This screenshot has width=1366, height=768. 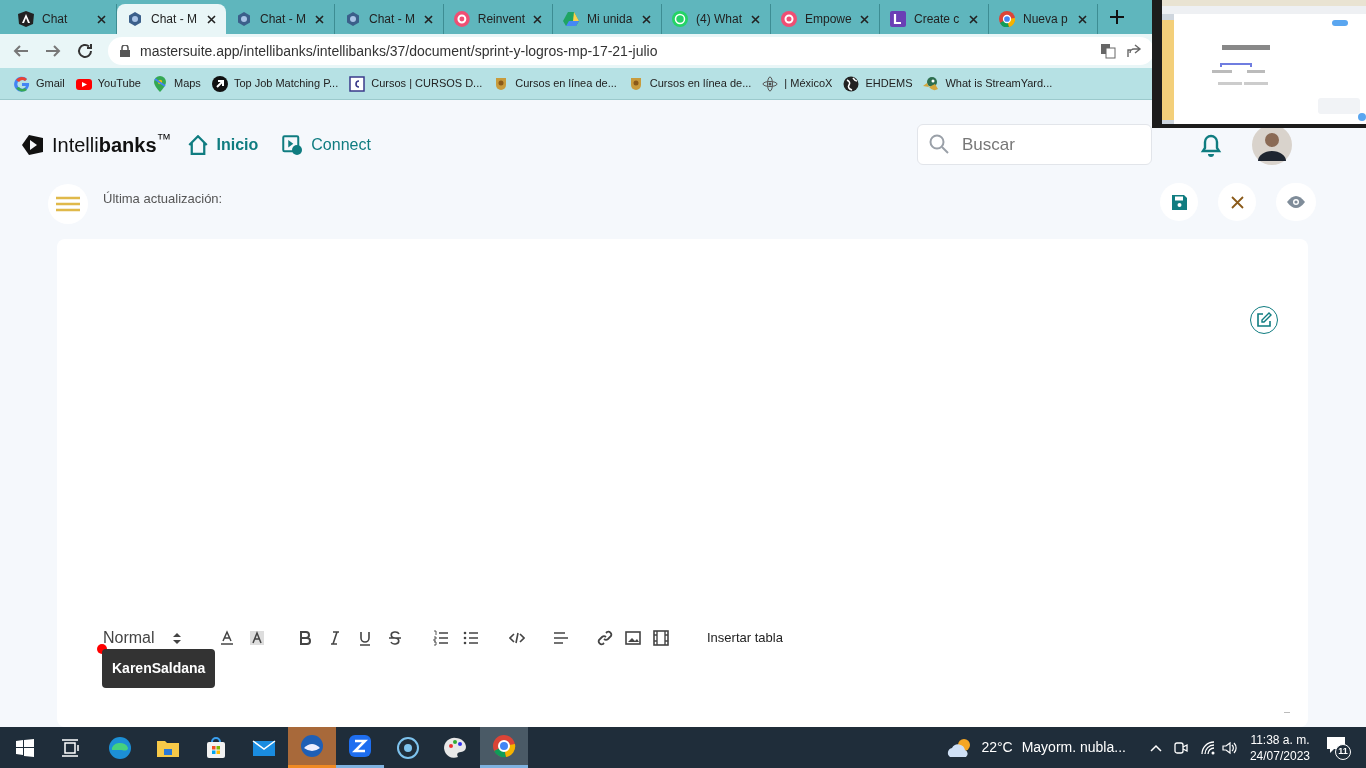 I want to click on save-icon, so click(x=1179, y=202).